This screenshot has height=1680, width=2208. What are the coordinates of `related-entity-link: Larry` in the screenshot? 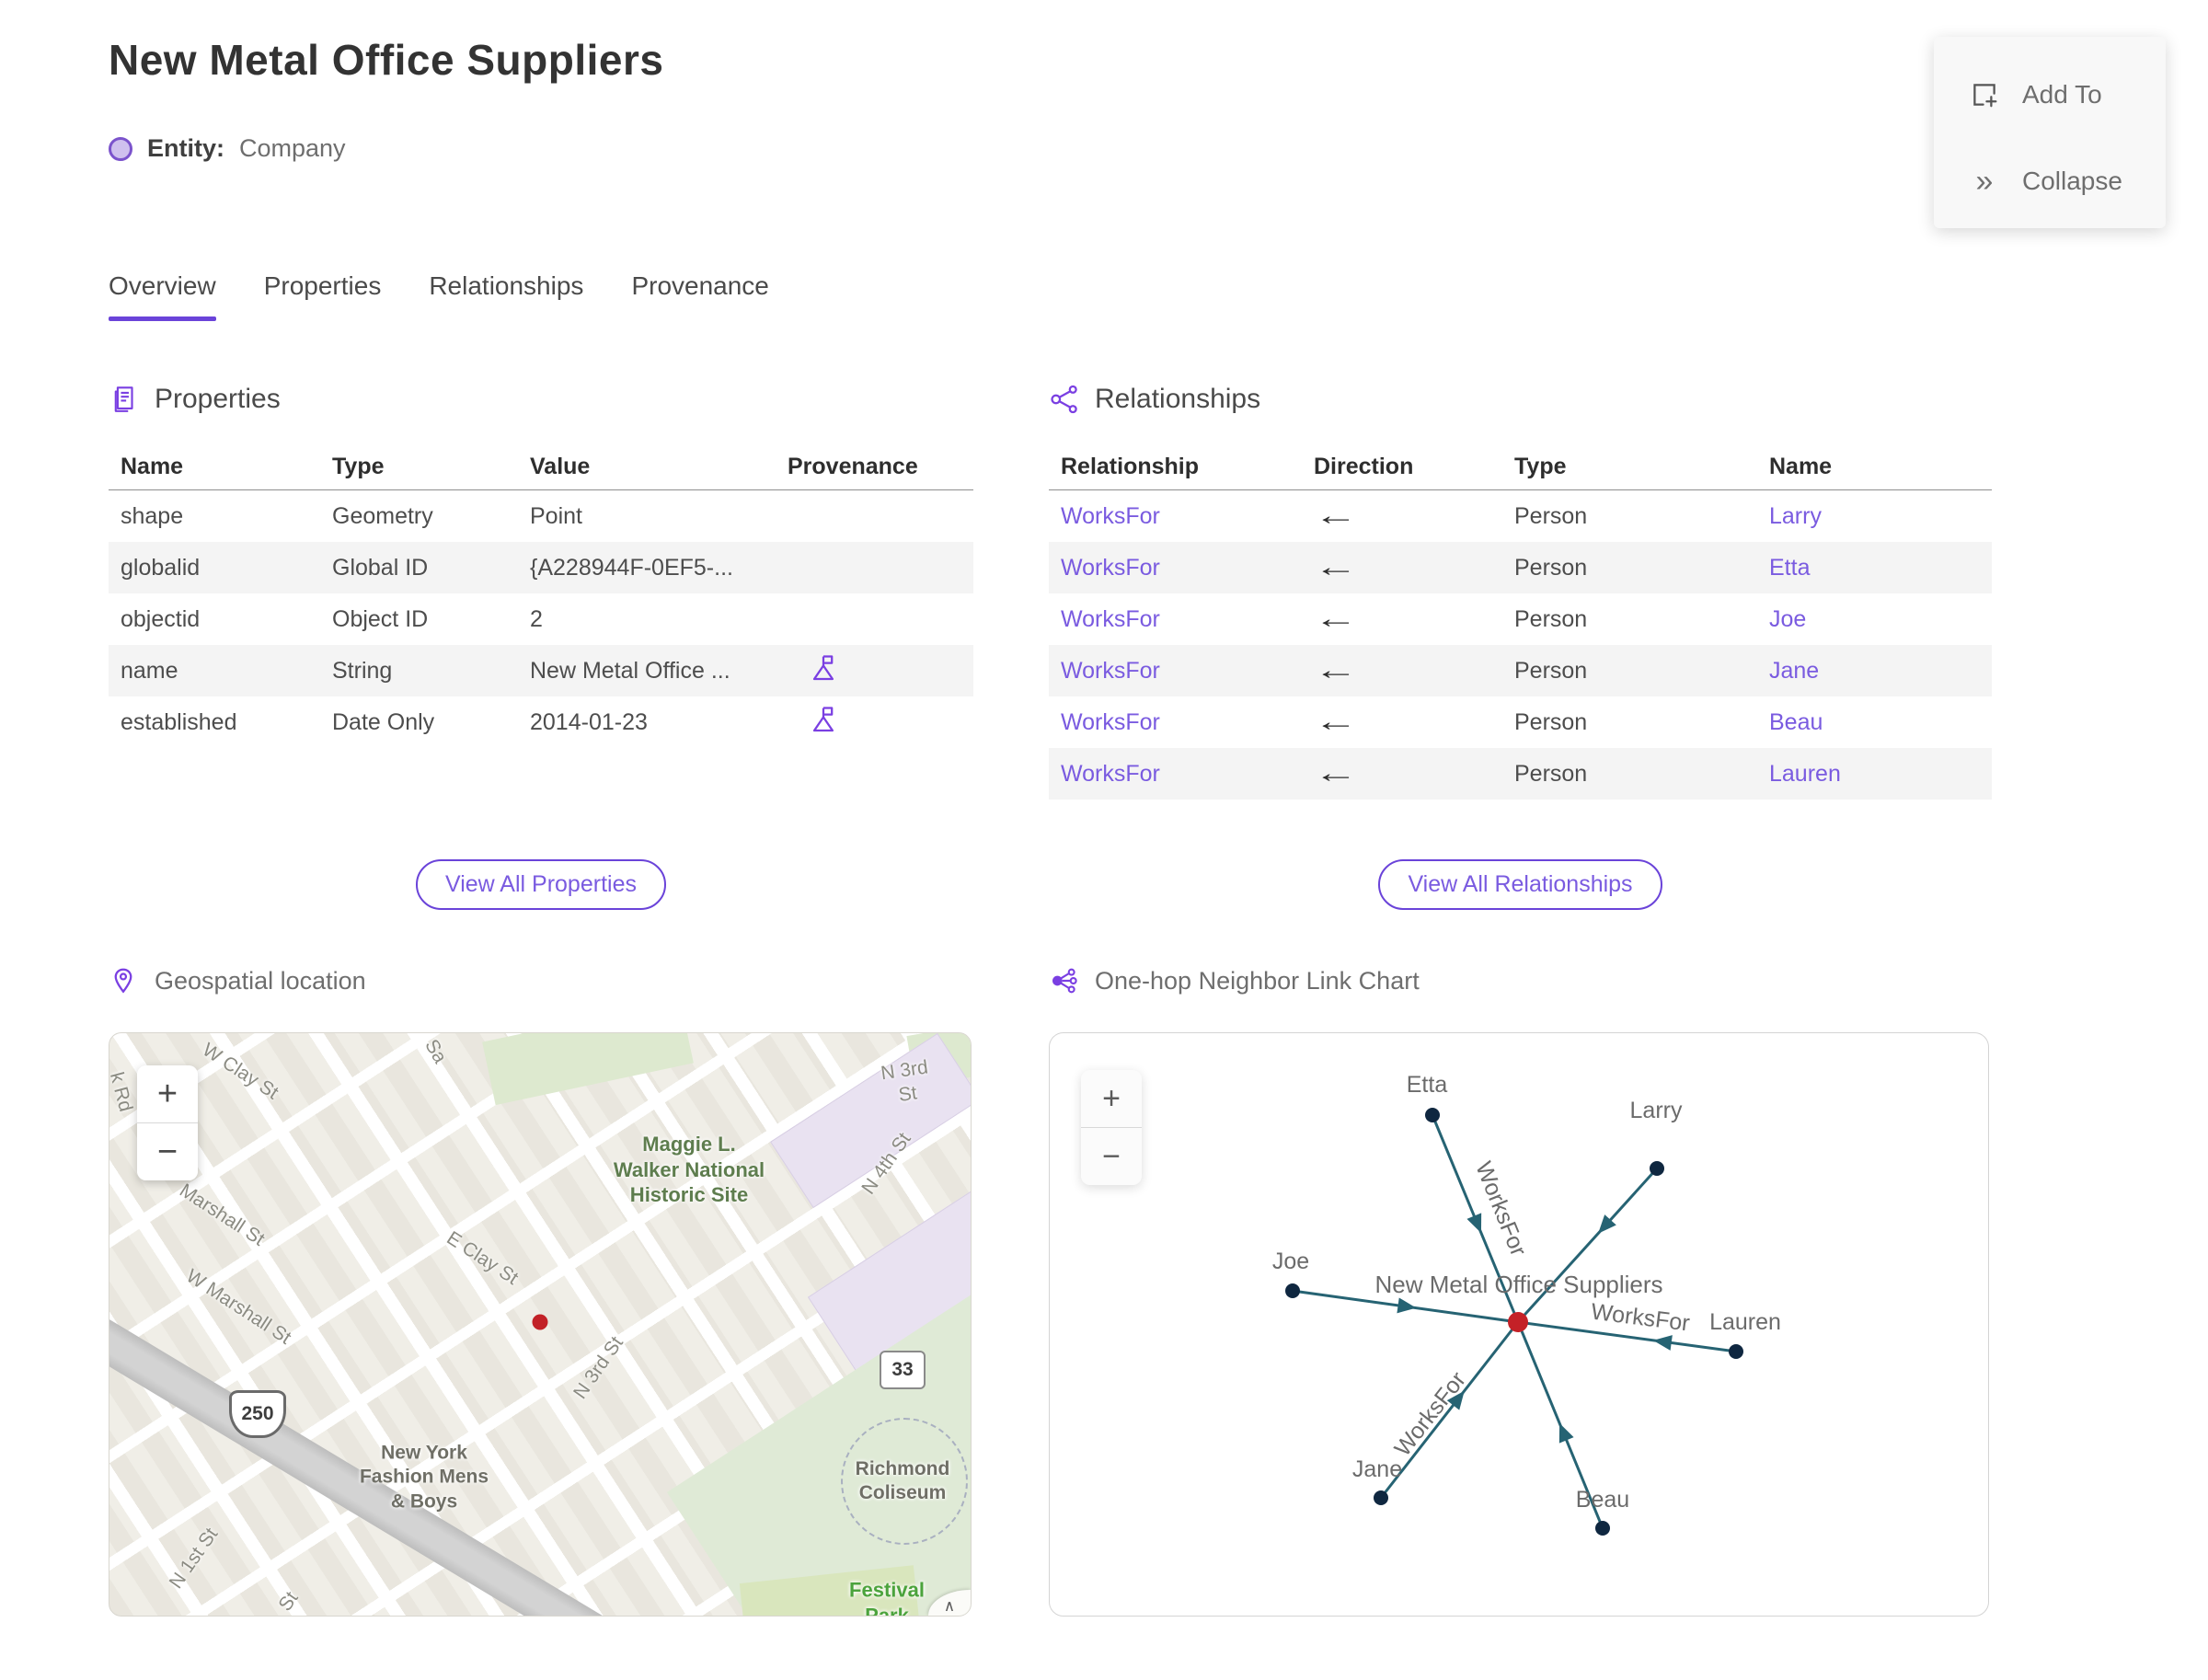 It's located at (1795, 516).